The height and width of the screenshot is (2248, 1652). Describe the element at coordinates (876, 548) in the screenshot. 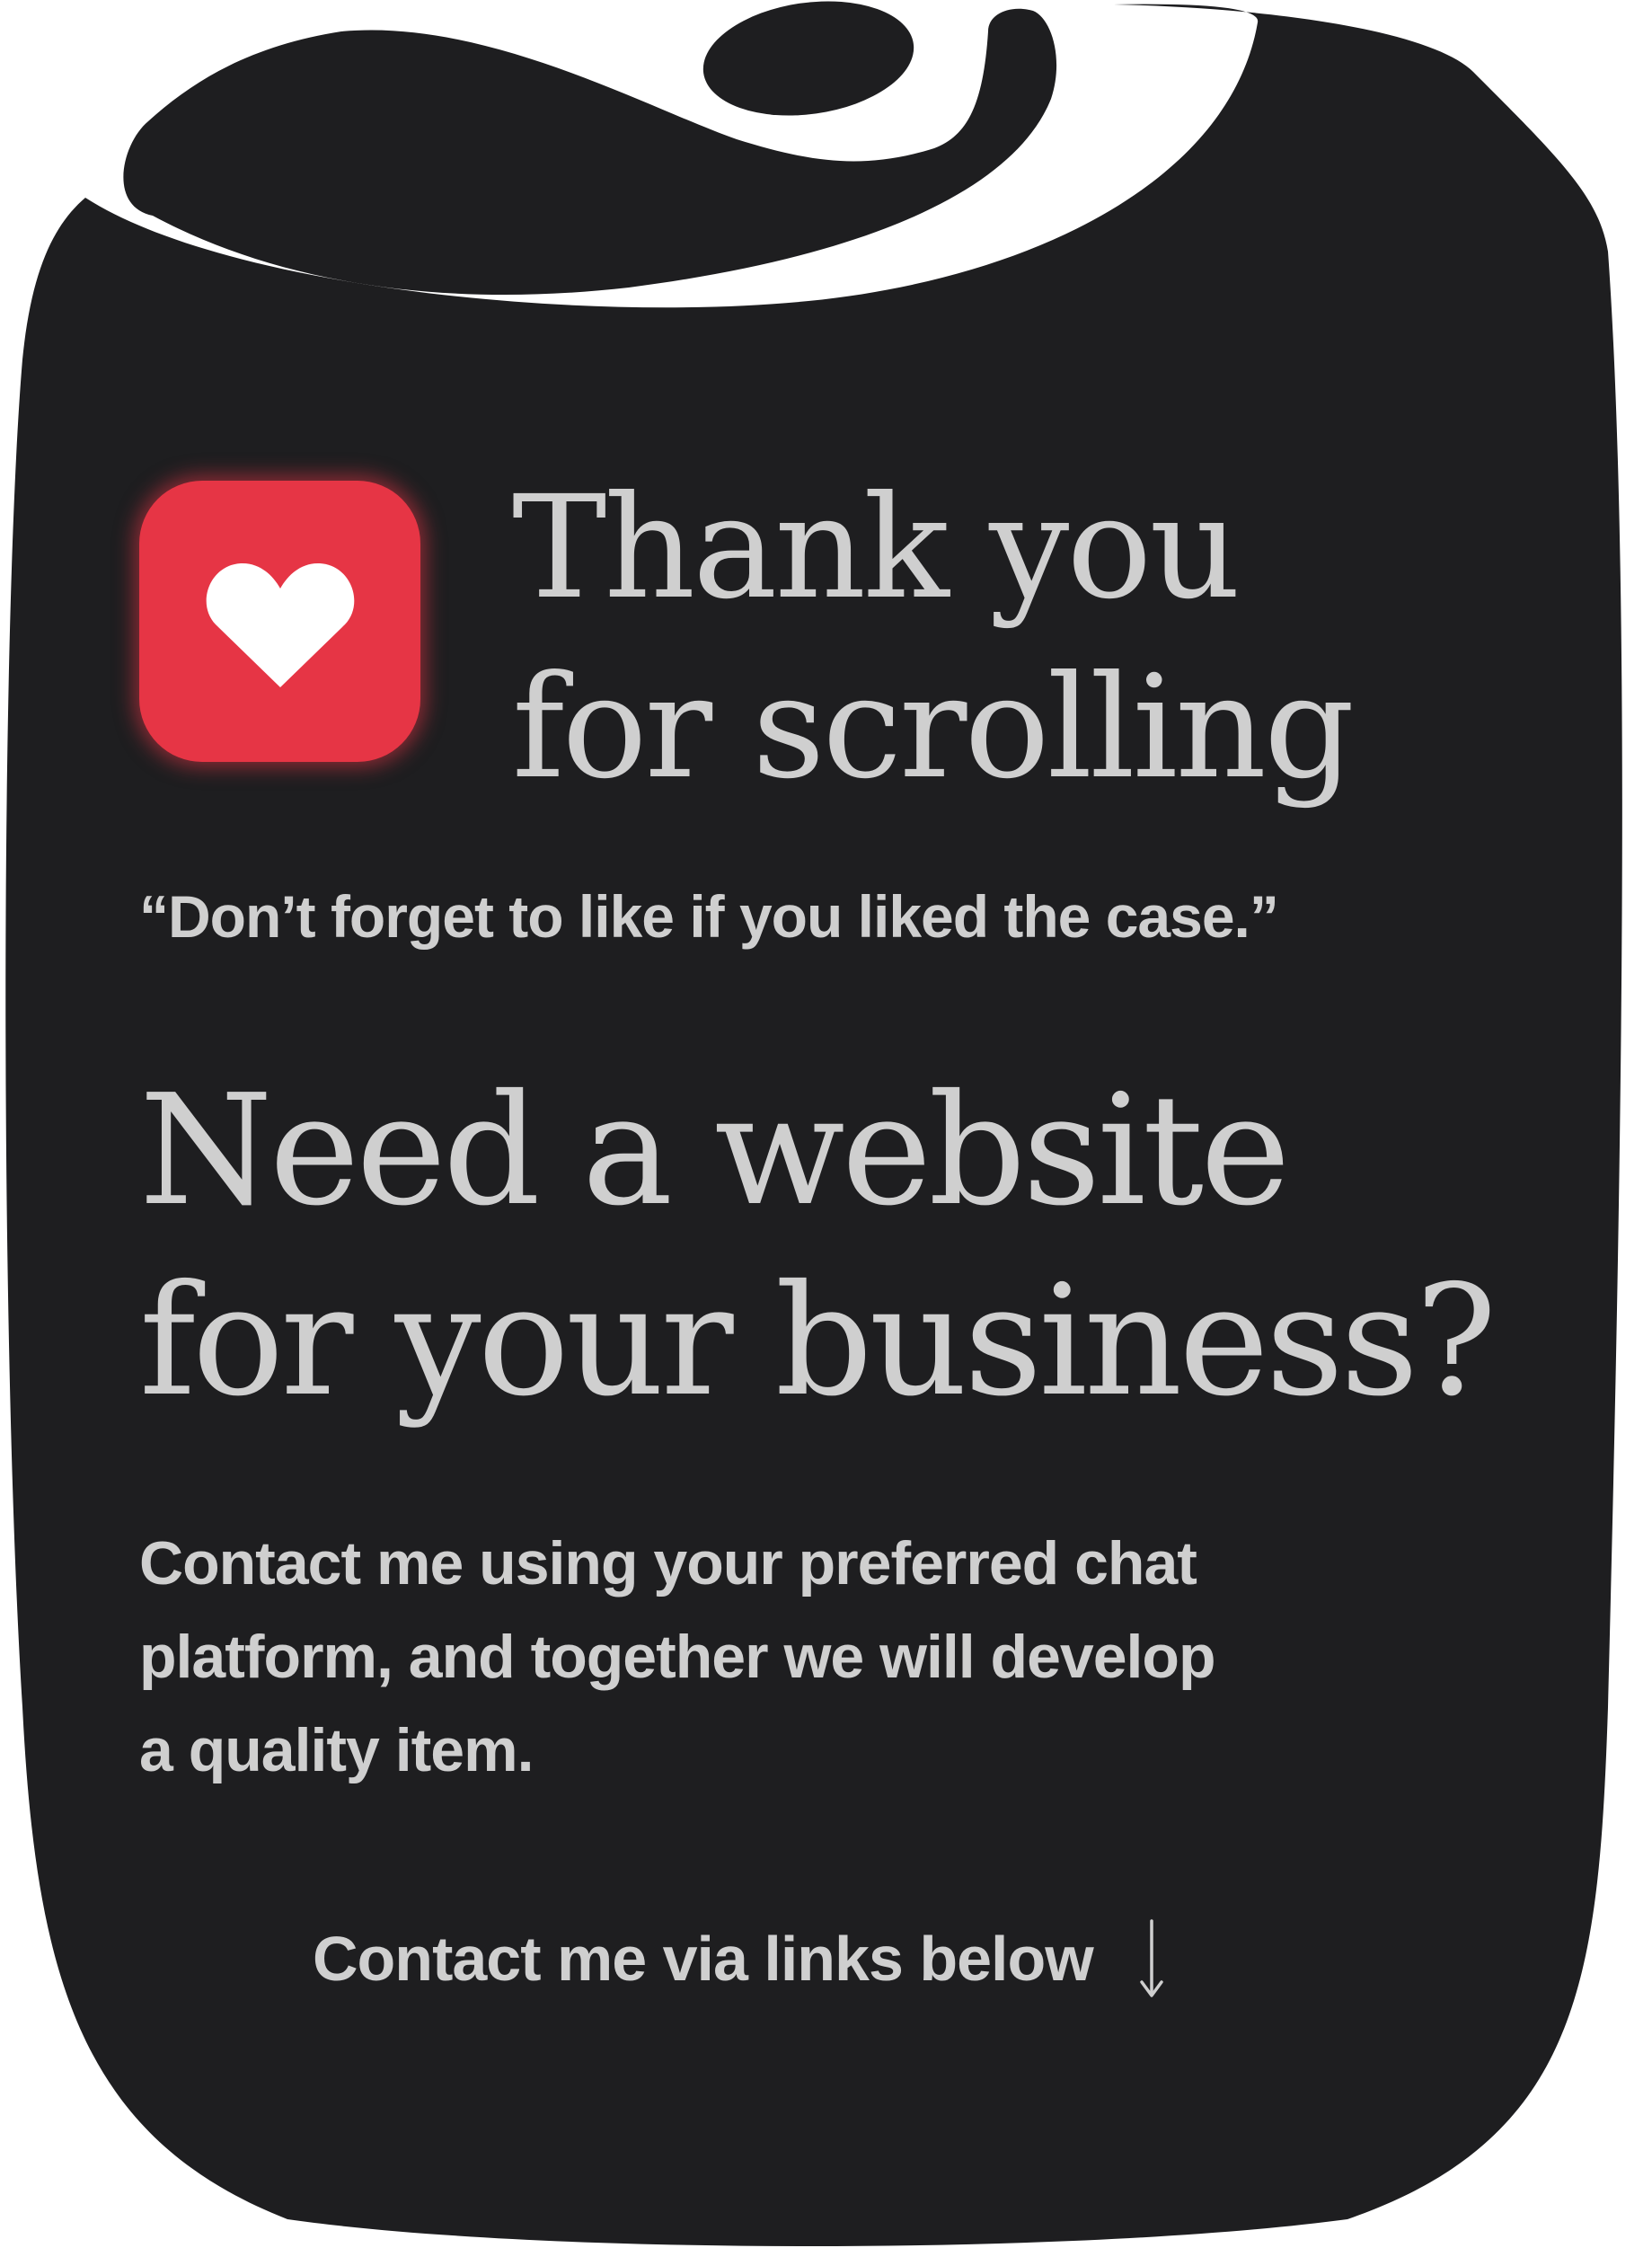

I see `thank-you-line-1: Thank you` at that location.